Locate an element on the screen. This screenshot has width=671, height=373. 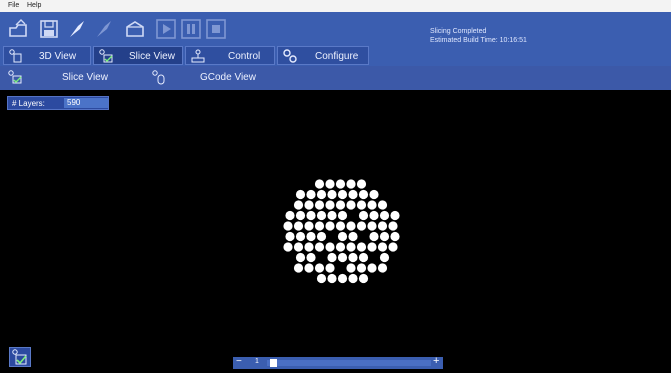
tab-bar: 3D View Slice View Control Configure is located at coordinates (335, 55).